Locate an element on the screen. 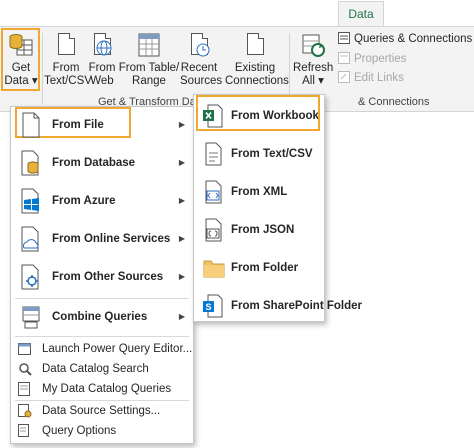 This screenshot has height=448, width=474. properties-button: Properties is located at coordinates (372, 58).